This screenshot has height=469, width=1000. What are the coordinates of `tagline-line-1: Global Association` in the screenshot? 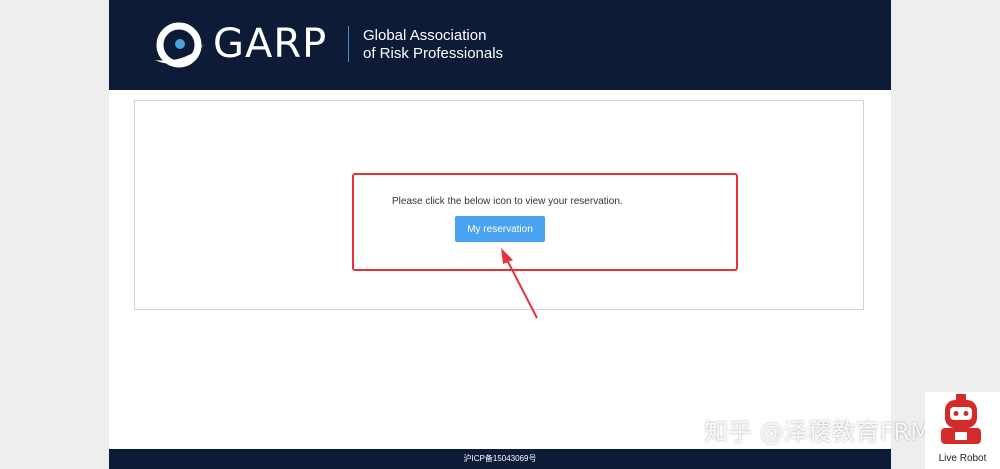 It's located at (425, 35).